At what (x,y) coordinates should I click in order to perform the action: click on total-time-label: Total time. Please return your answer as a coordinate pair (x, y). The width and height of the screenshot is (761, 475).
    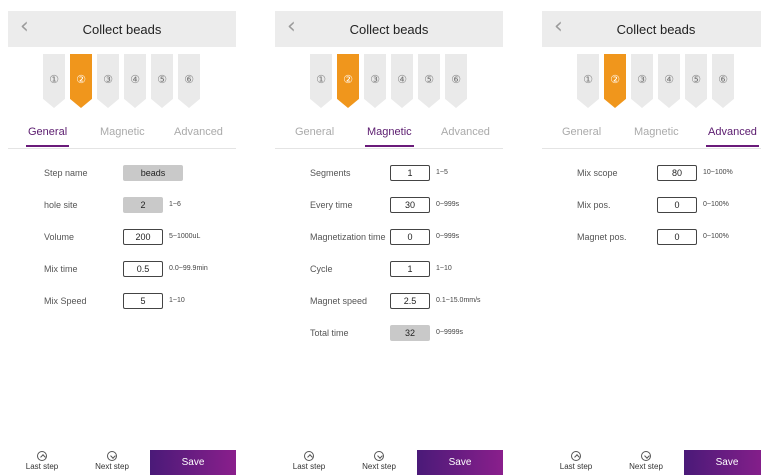
    Looking at the image, I should click on (329, 333).